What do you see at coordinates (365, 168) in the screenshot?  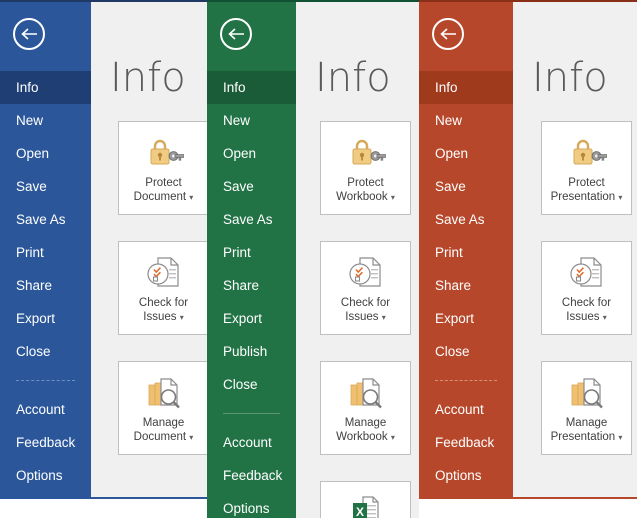 I see `protect-workbook-button: Protect Workbook ▾` at bounding box center [365, 168].